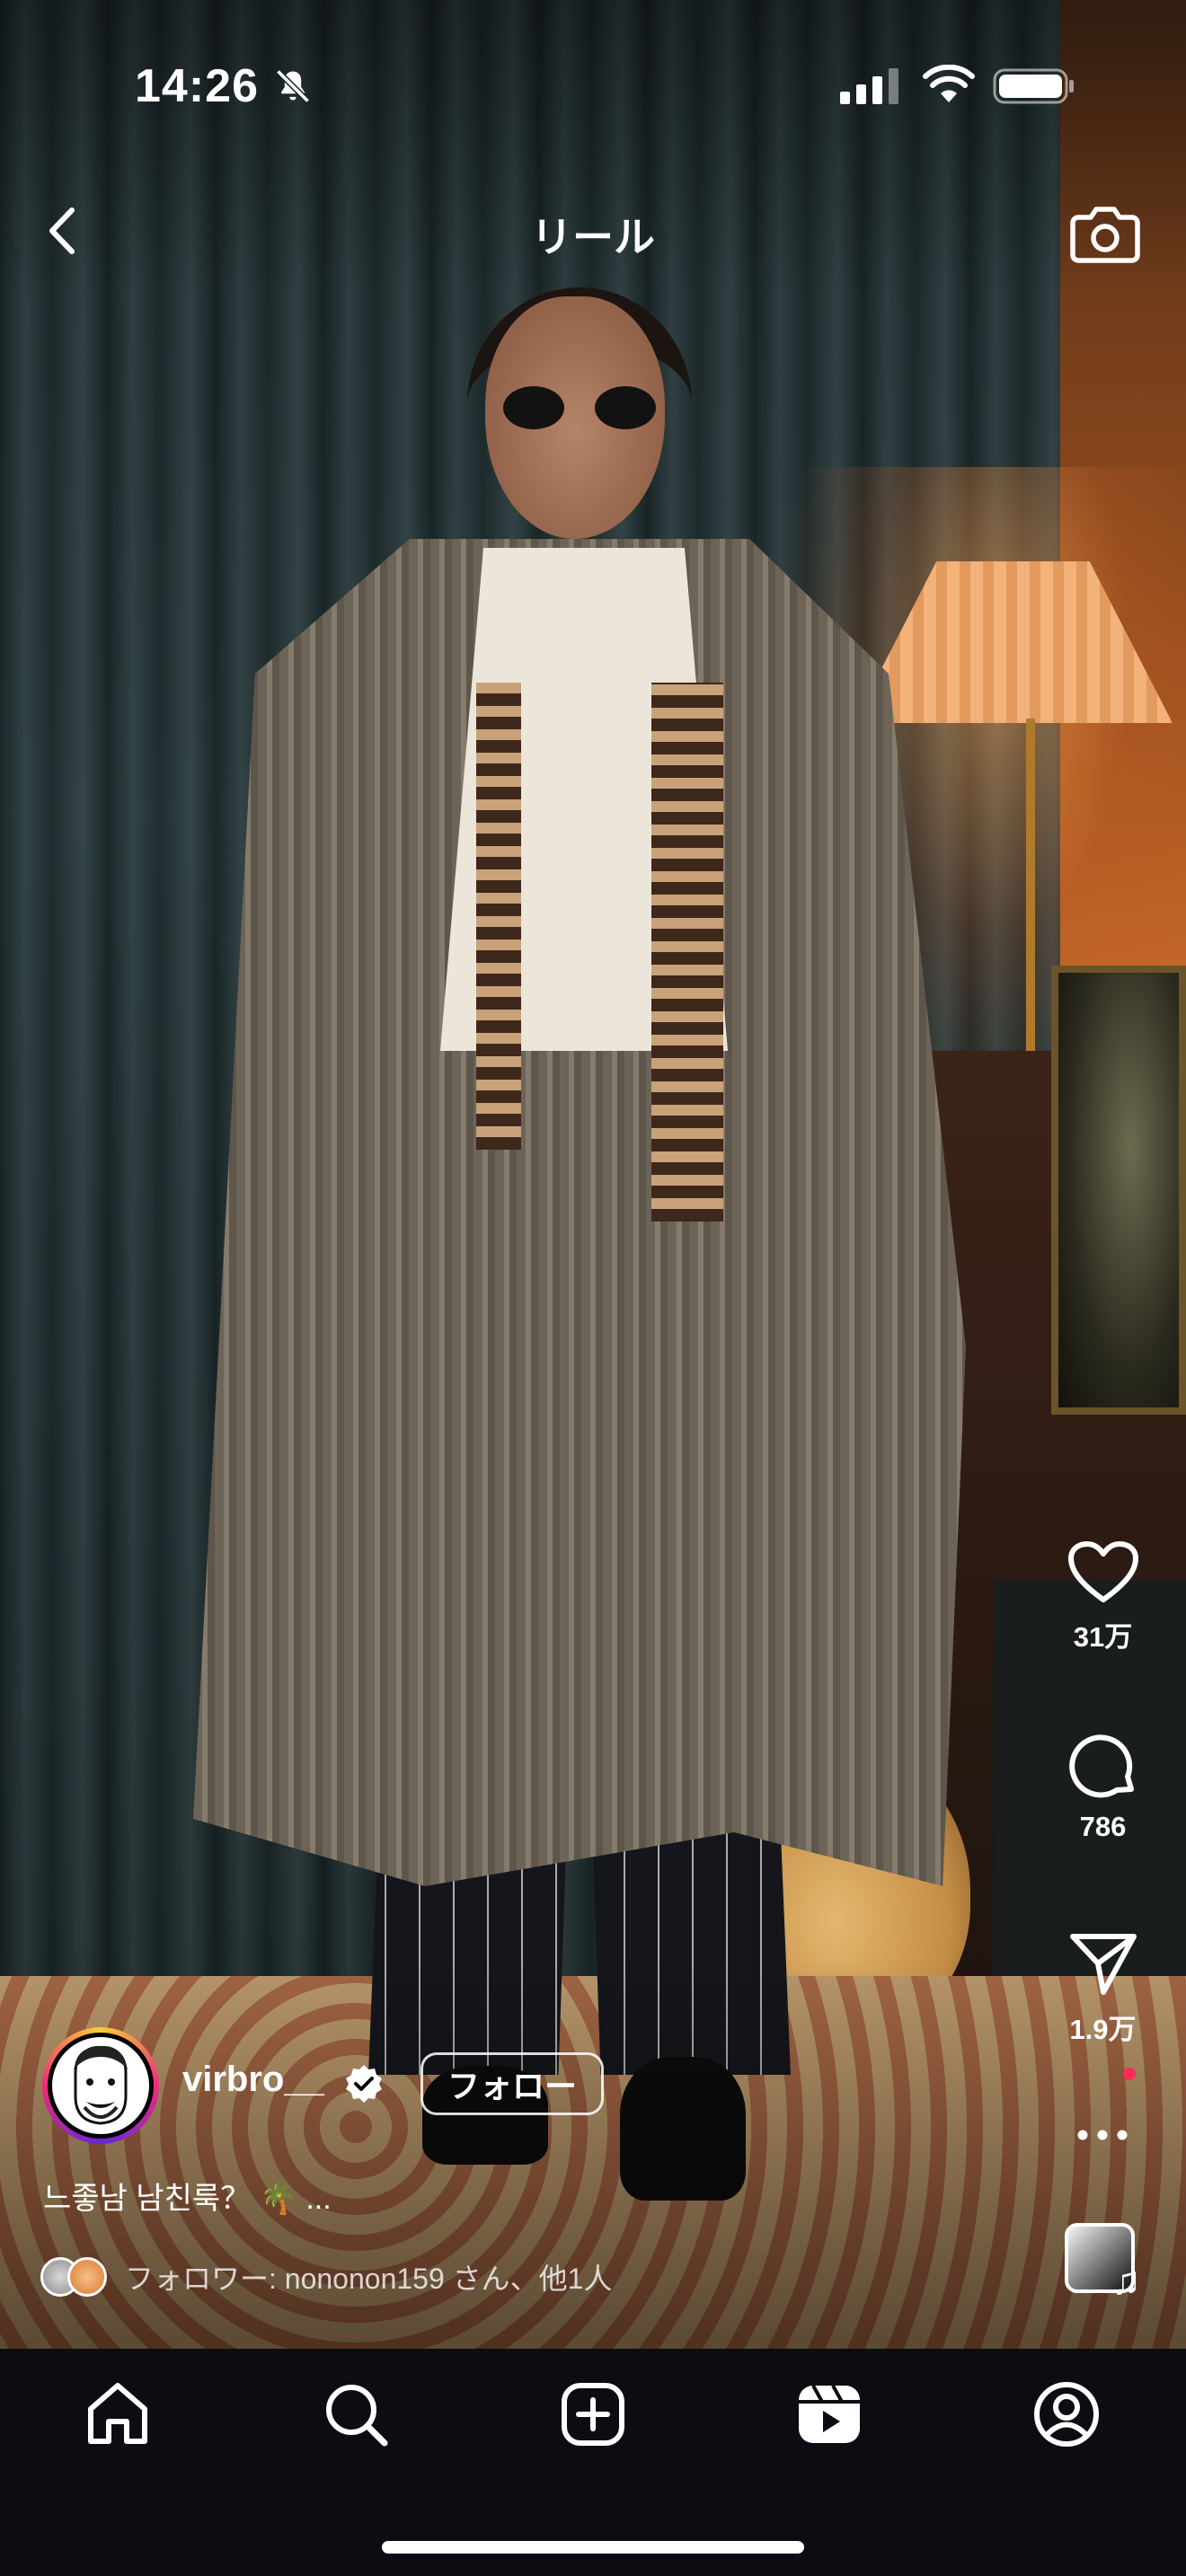 The width and height of the screenshot is (1186, 2576). What do you see at coordinates (356, 2414) in the screenshot?
I see `search-icon` at bounding box center [356, 2414].